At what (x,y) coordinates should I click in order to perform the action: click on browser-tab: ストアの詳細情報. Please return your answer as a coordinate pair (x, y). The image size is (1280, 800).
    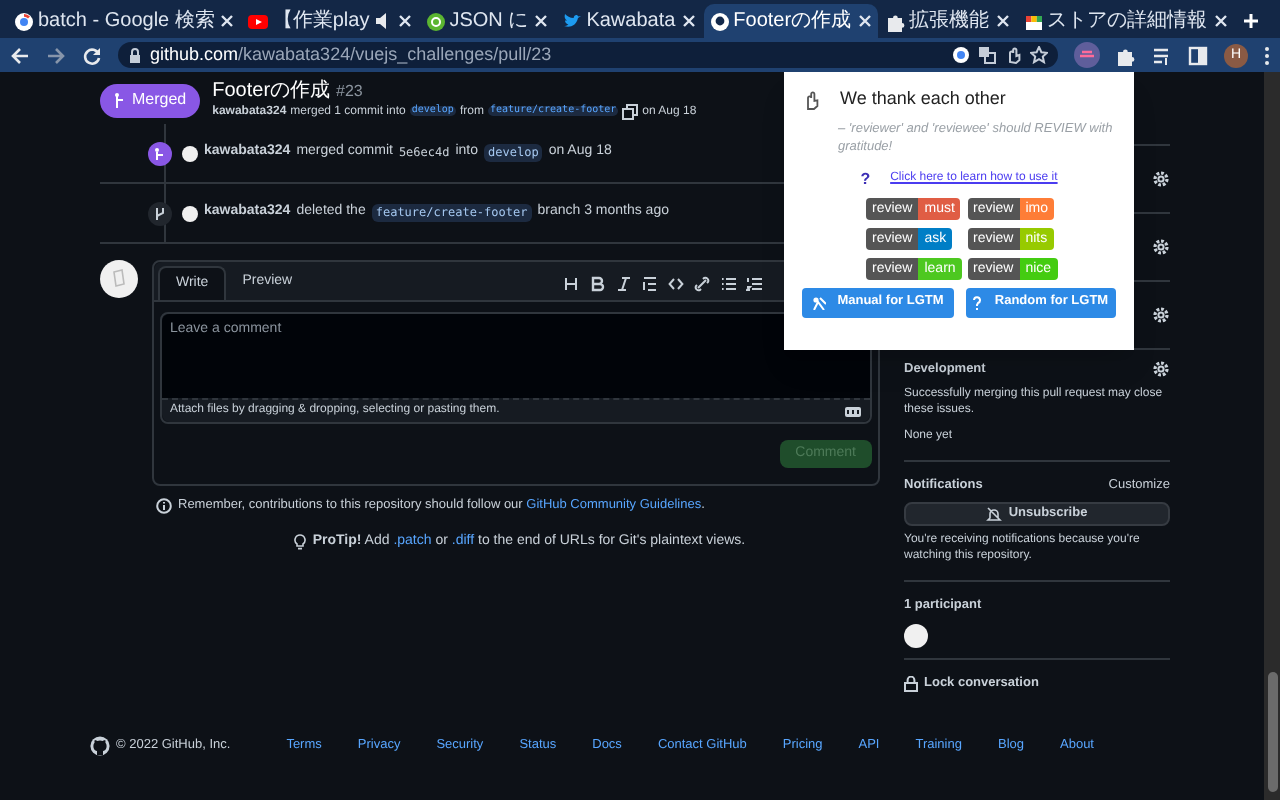
    Looking at the image, I should click on (1125, 21).